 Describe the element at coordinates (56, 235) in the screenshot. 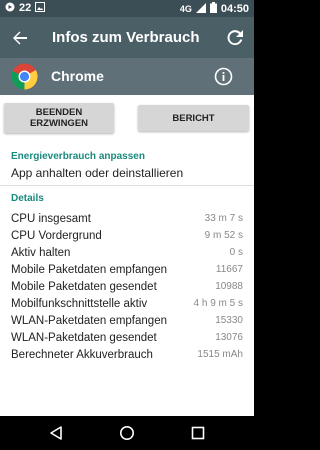

I see `detail-label: CPU Vordergrund` at that location.